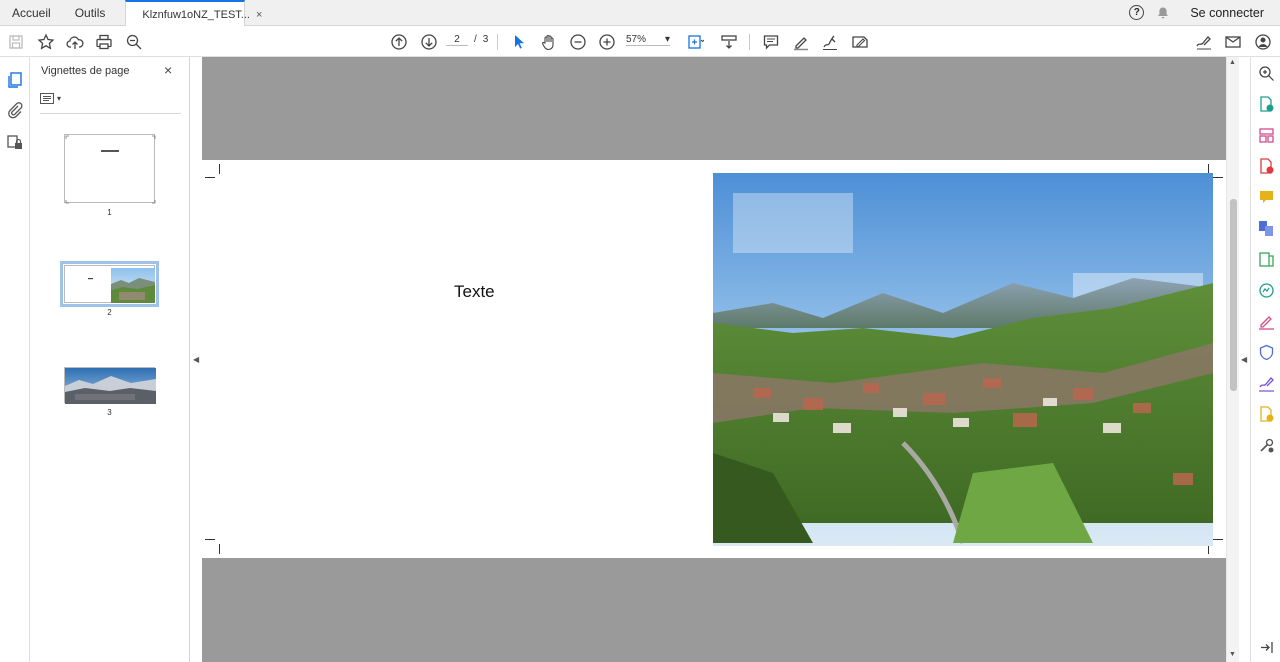  I want to click on select-arrow-icon, so click(519, 42).